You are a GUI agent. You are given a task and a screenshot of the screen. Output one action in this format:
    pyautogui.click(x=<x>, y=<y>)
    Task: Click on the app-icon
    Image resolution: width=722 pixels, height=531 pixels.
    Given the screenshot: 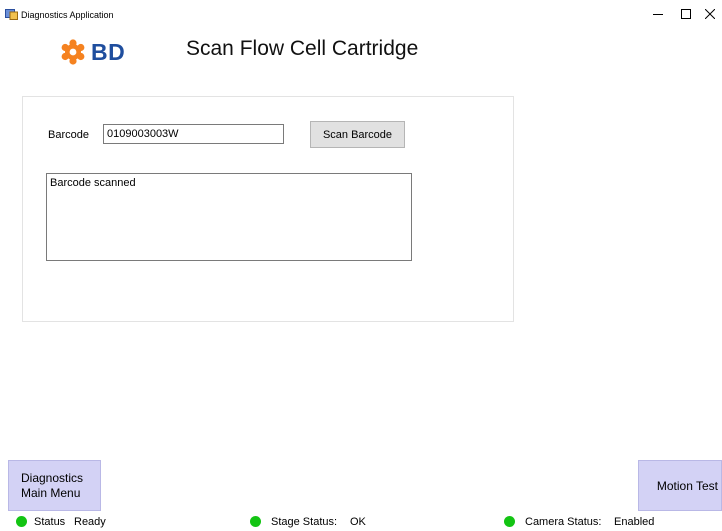 What is the action you would take?
    pyautogui.click(x=11, y=14)
    